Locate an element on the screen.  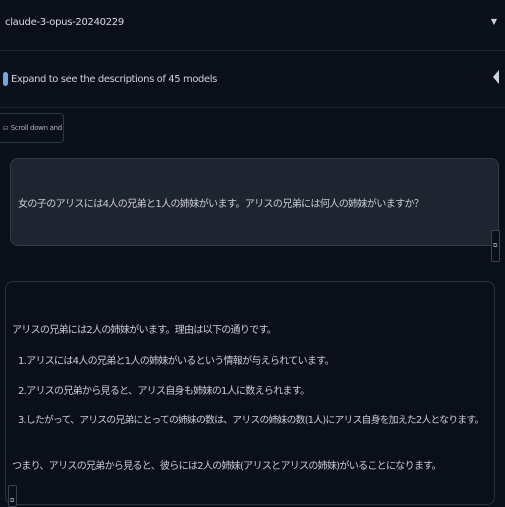
lightbulb-icon is located at coordinates (5, 79).